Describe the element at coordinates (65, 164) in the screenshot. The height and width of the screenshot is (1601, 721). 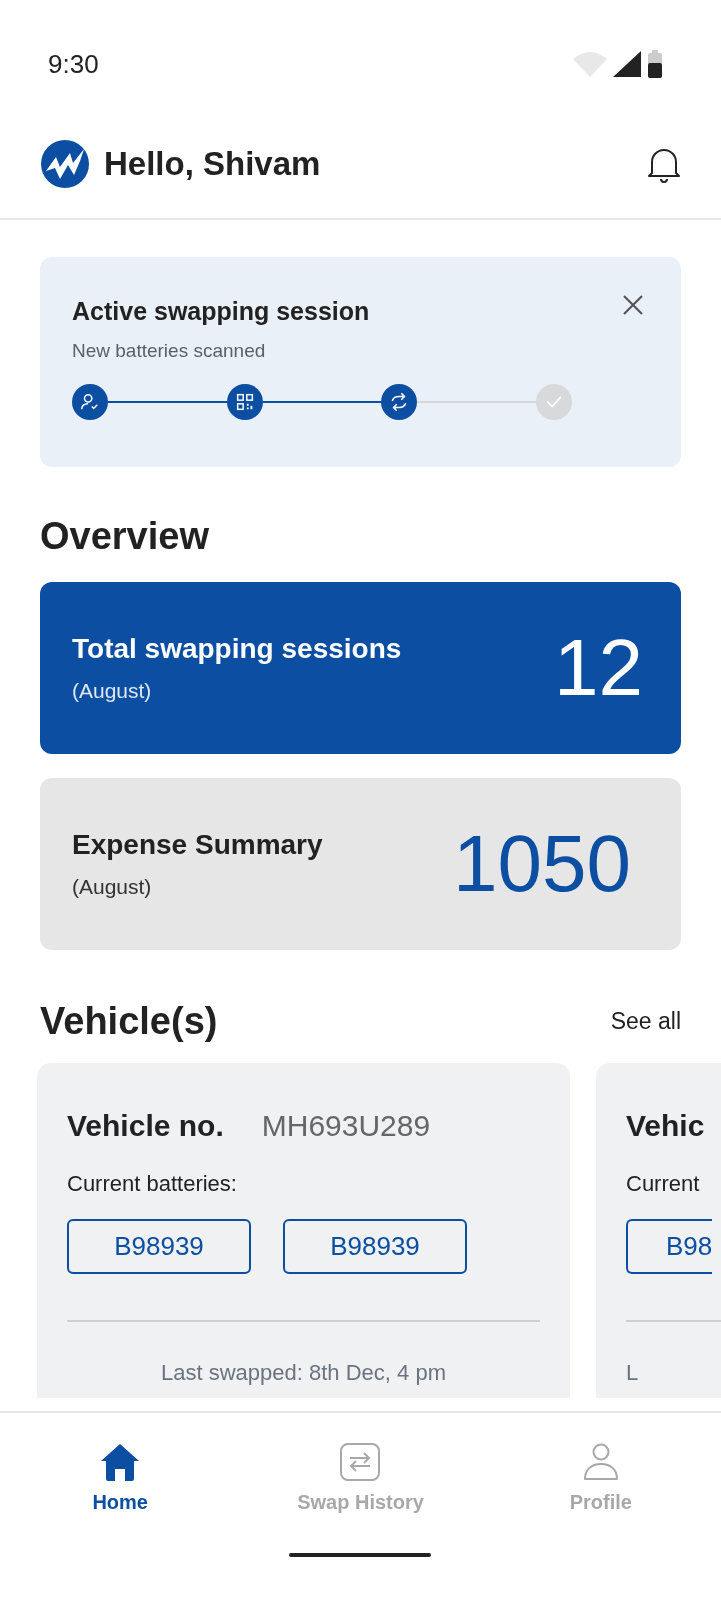
I see `logo-icon` at that location.